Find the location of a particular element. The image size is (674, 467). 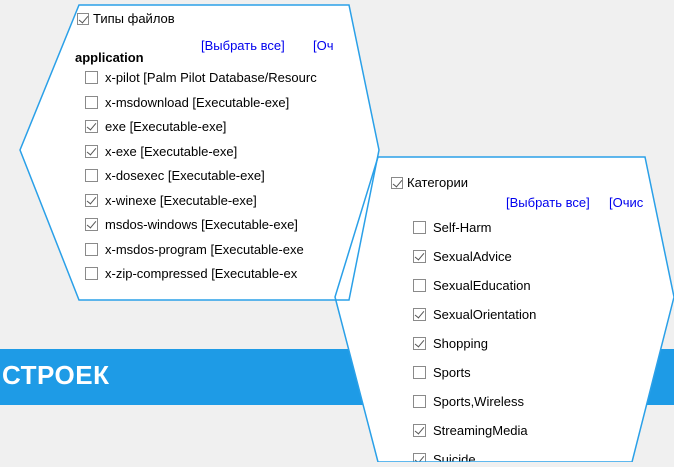

file-type-row: x-zip-compressed [Executable-ex is located at coordinates (191, 273).